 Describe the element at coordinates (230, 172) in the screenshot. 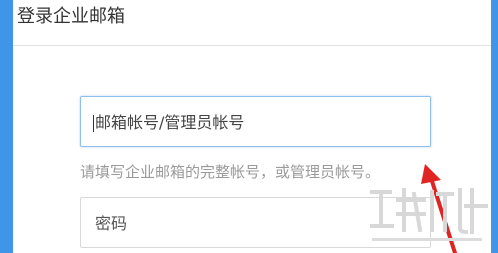

I see `account-hint-text: 请填写企业邮箱的完整帐号，或管理员帐号。` at that location.